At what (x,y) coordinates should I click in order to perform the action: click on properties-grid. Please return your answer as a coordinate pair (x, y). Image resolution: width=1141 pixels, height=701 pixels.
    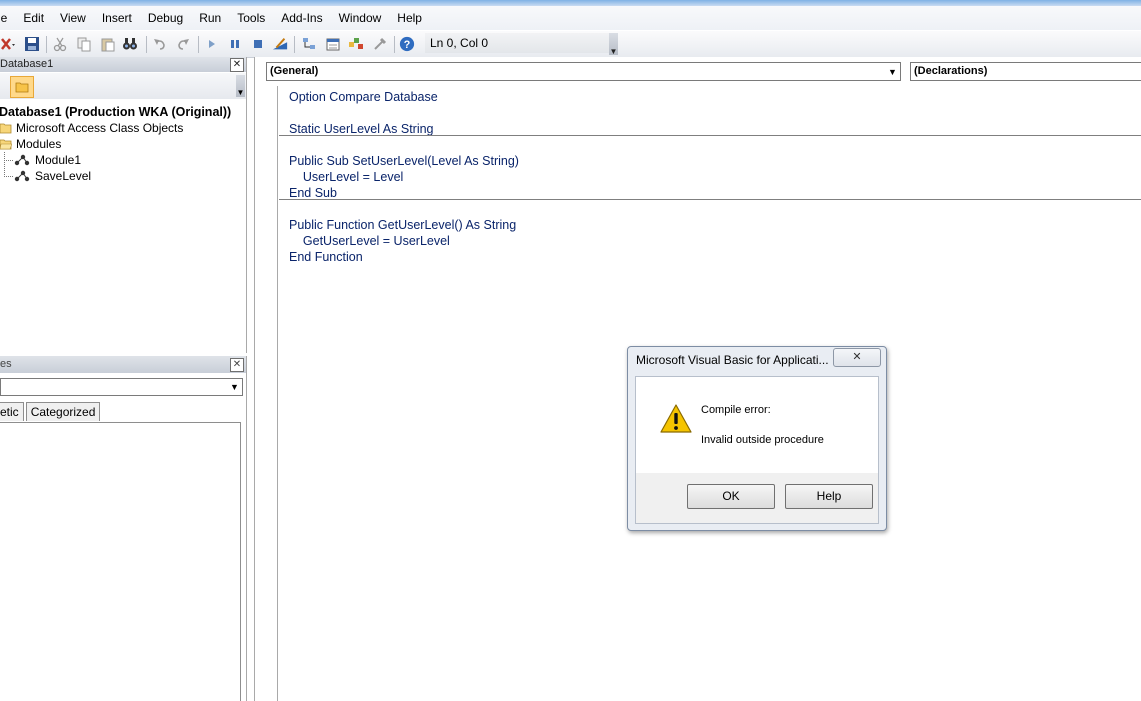
    Looking at the image, I should click on (120, 561).